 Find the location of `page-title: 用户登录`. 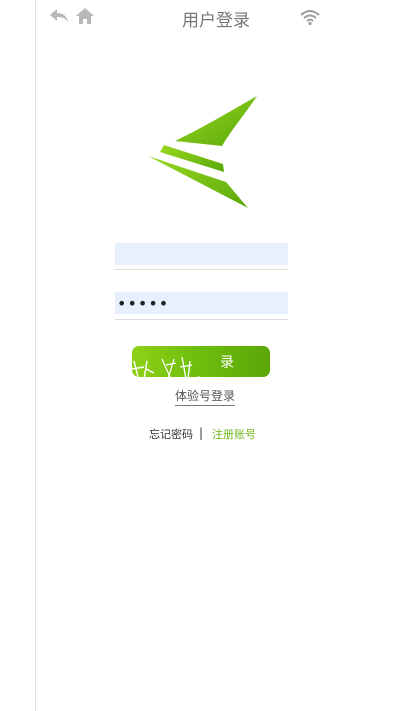

page-title: 用户登录 is located at coordinates (216, 21).